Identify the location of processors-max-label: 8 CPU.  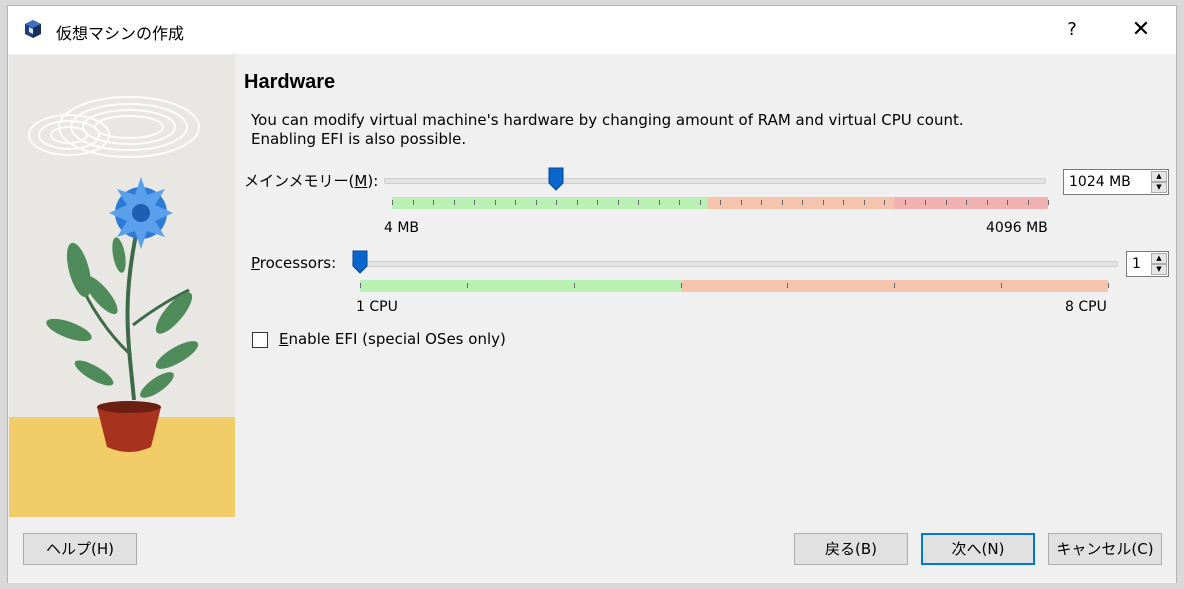
(1086, 307).